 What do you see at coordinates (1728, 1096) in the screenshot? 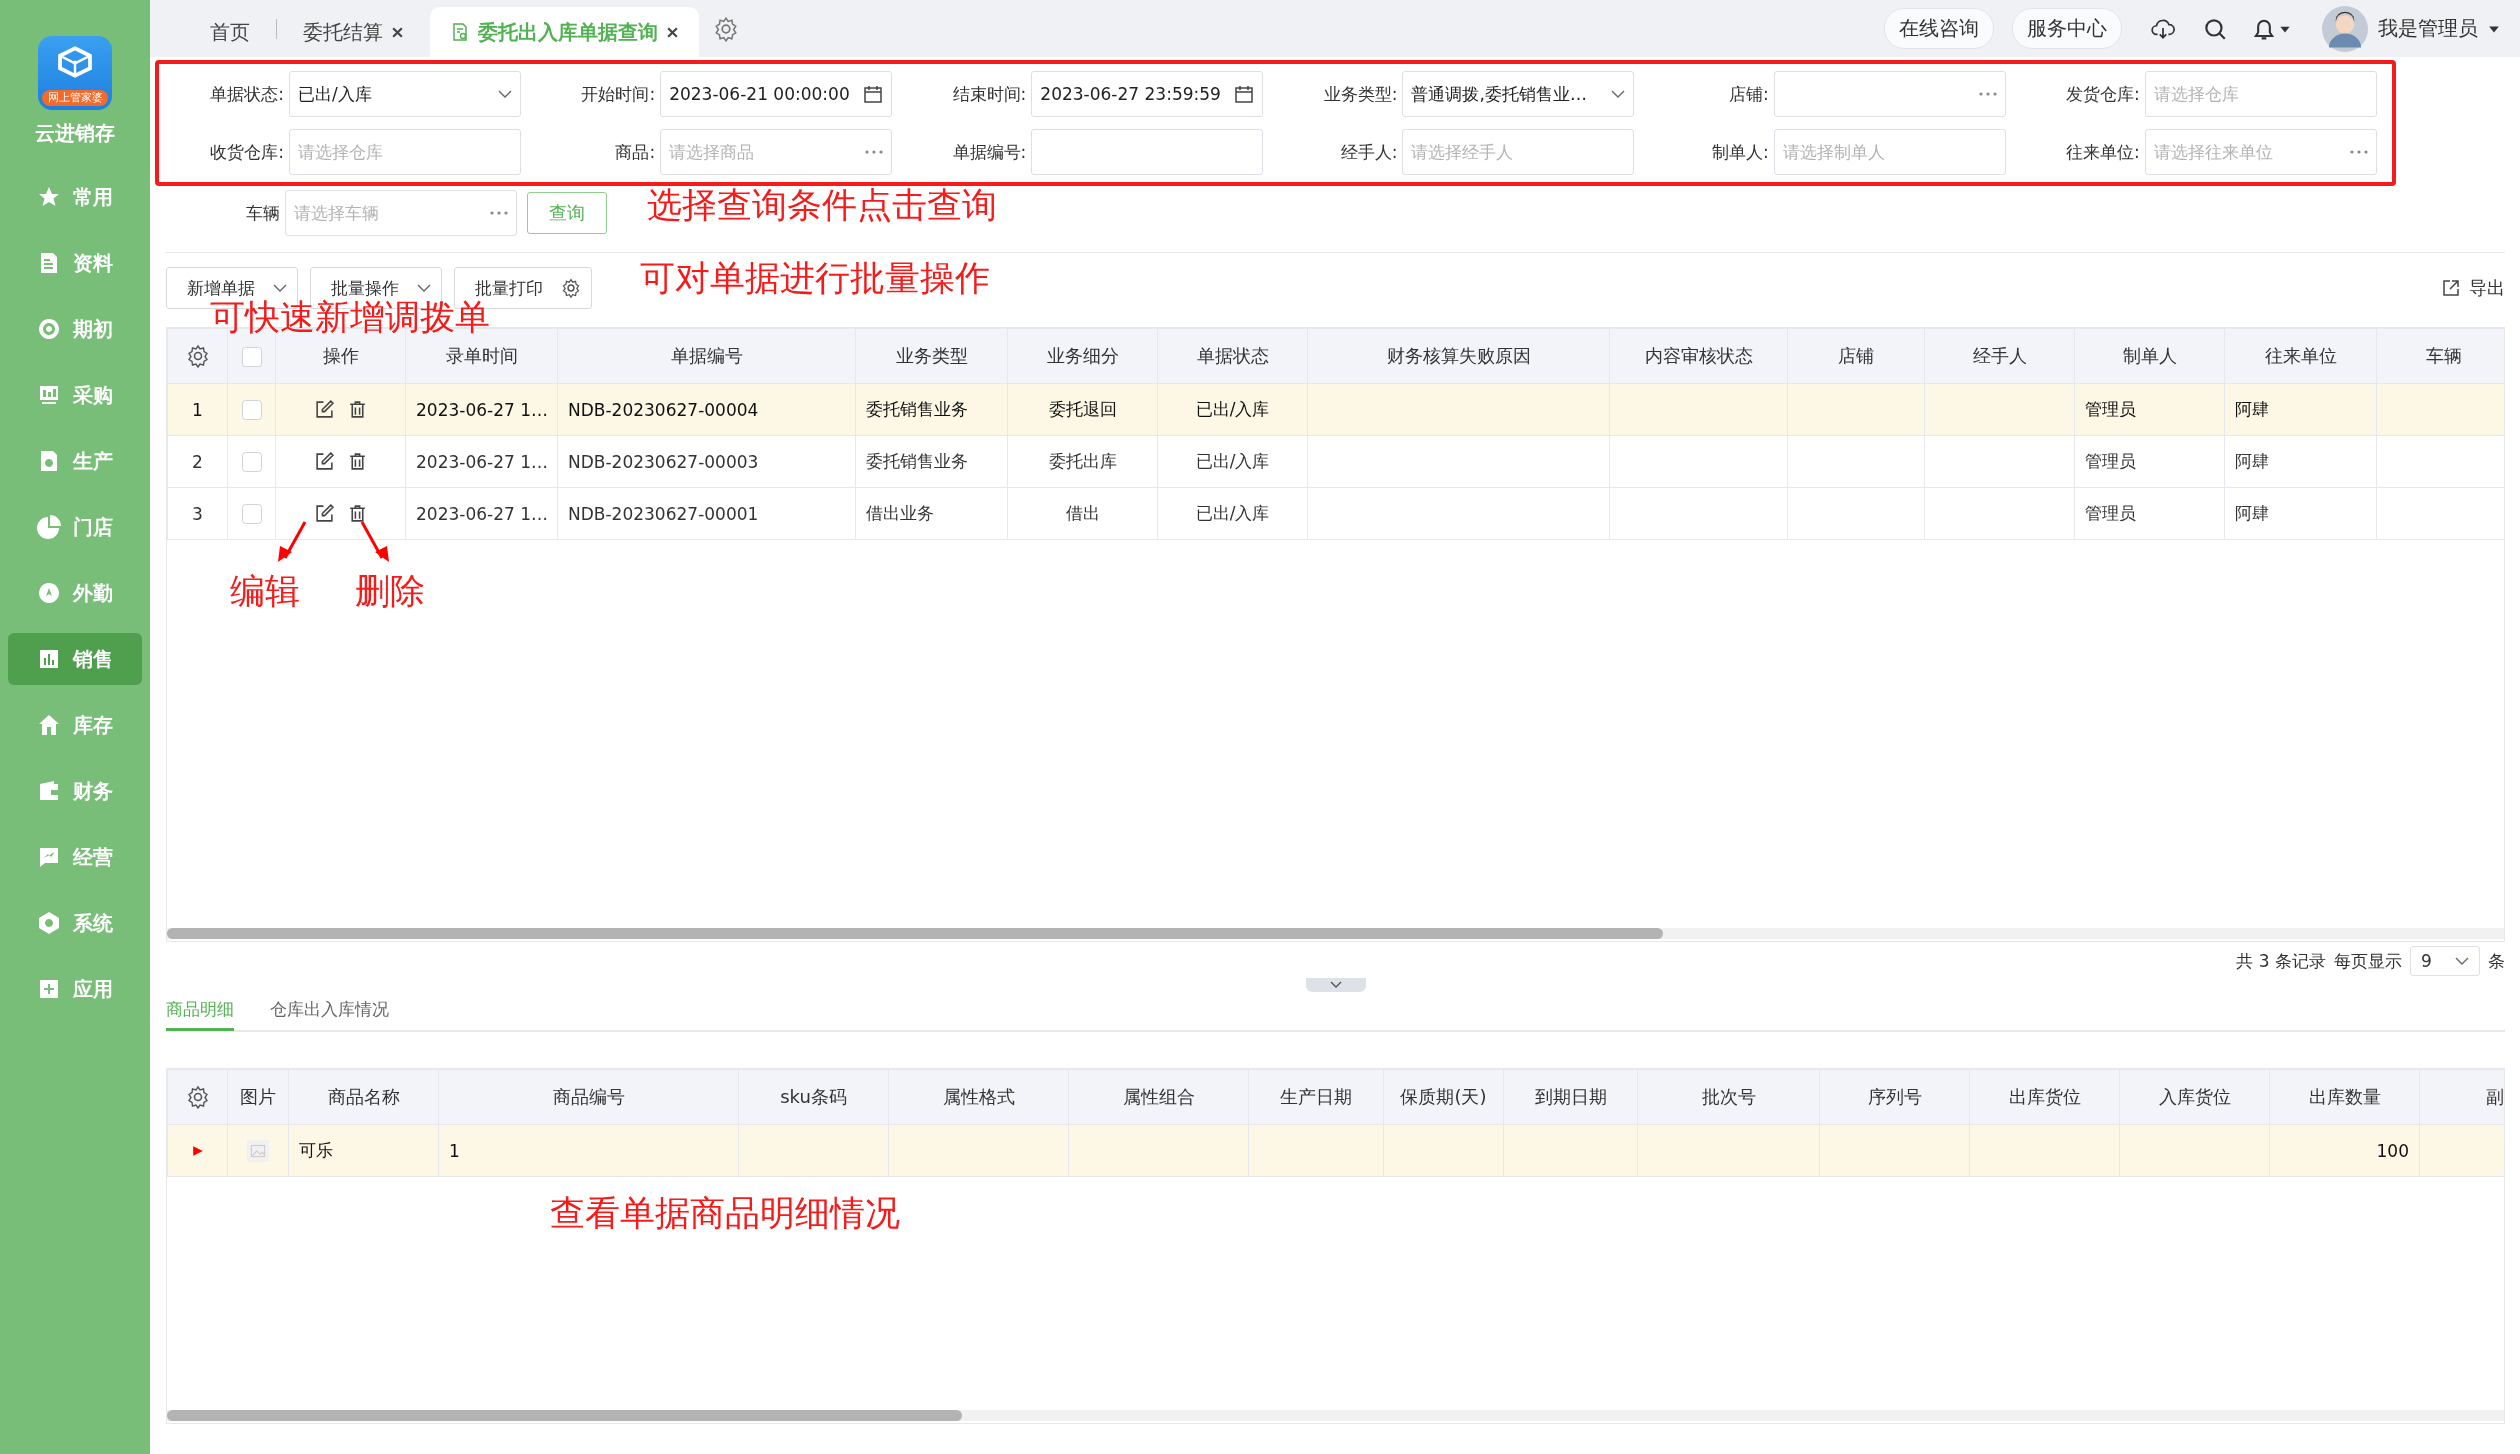
I see `column-header: 批次号` at bounding box center [1728, 1096].